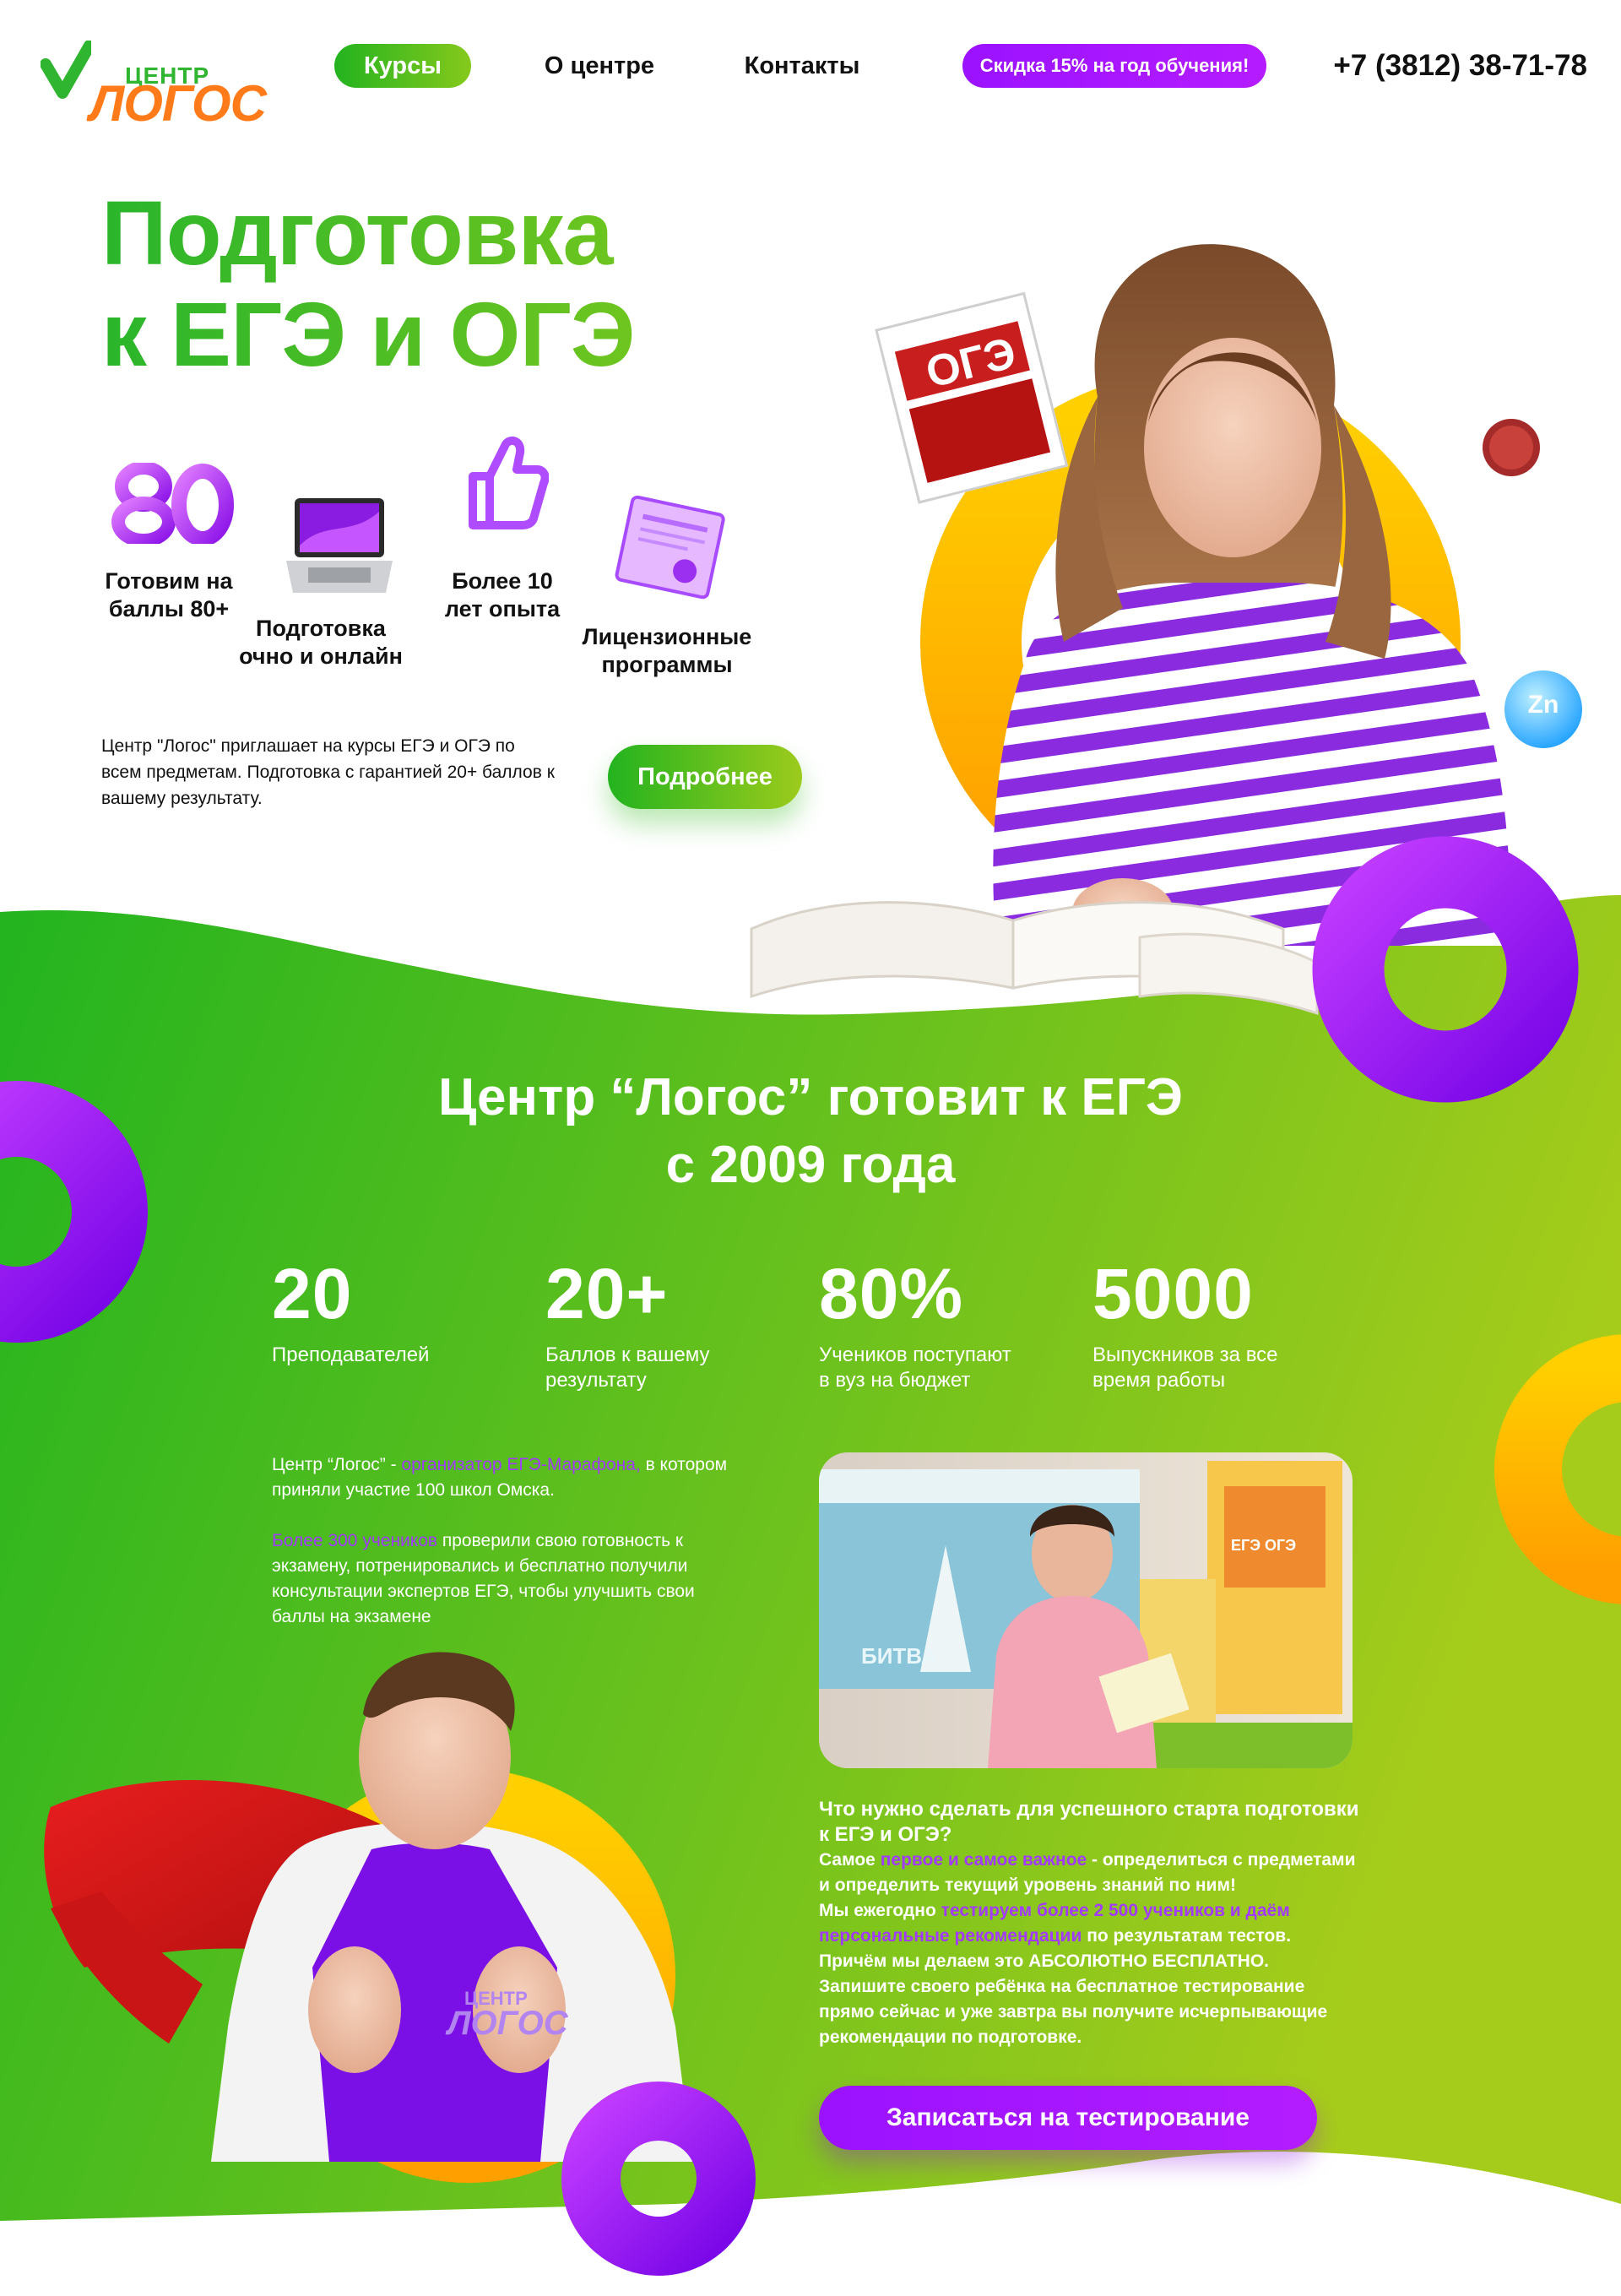 The height and width of the screenshot is (2296, 1621). Describe the element at coordinates (810, 1097) in the screenshot. I see `section-title-l1: Центр “Логос” готовит к ЕГЭ` at that location.